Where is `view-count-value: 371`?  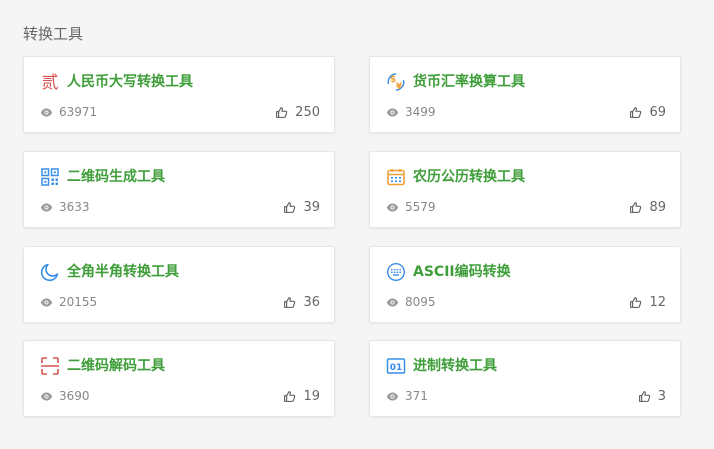
view-count-value: 371 is located at coordinates (416, 396).